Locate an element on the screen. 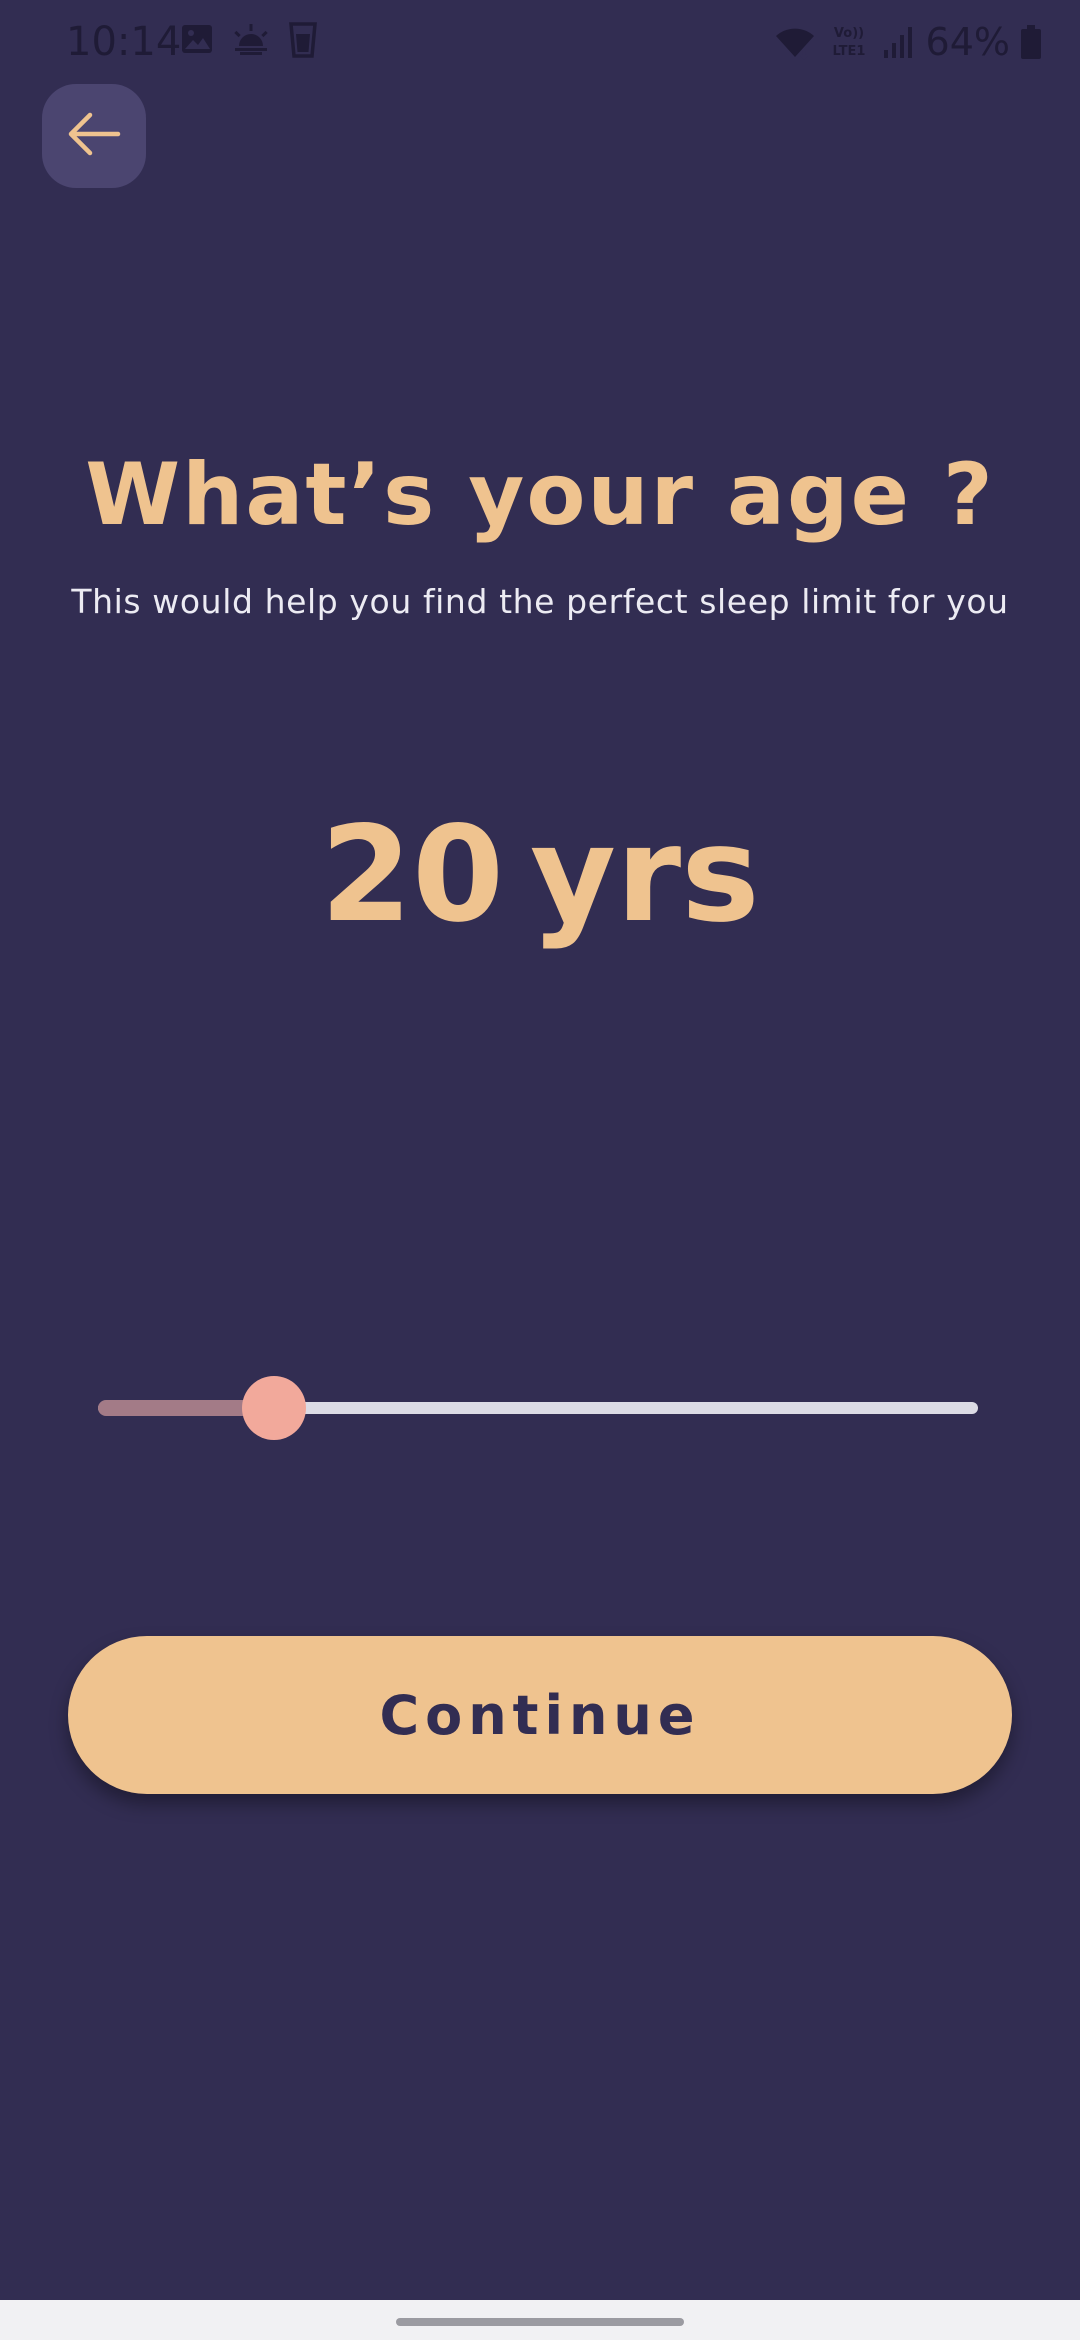  arrow-left-icon is located at coordinates (94, 136).